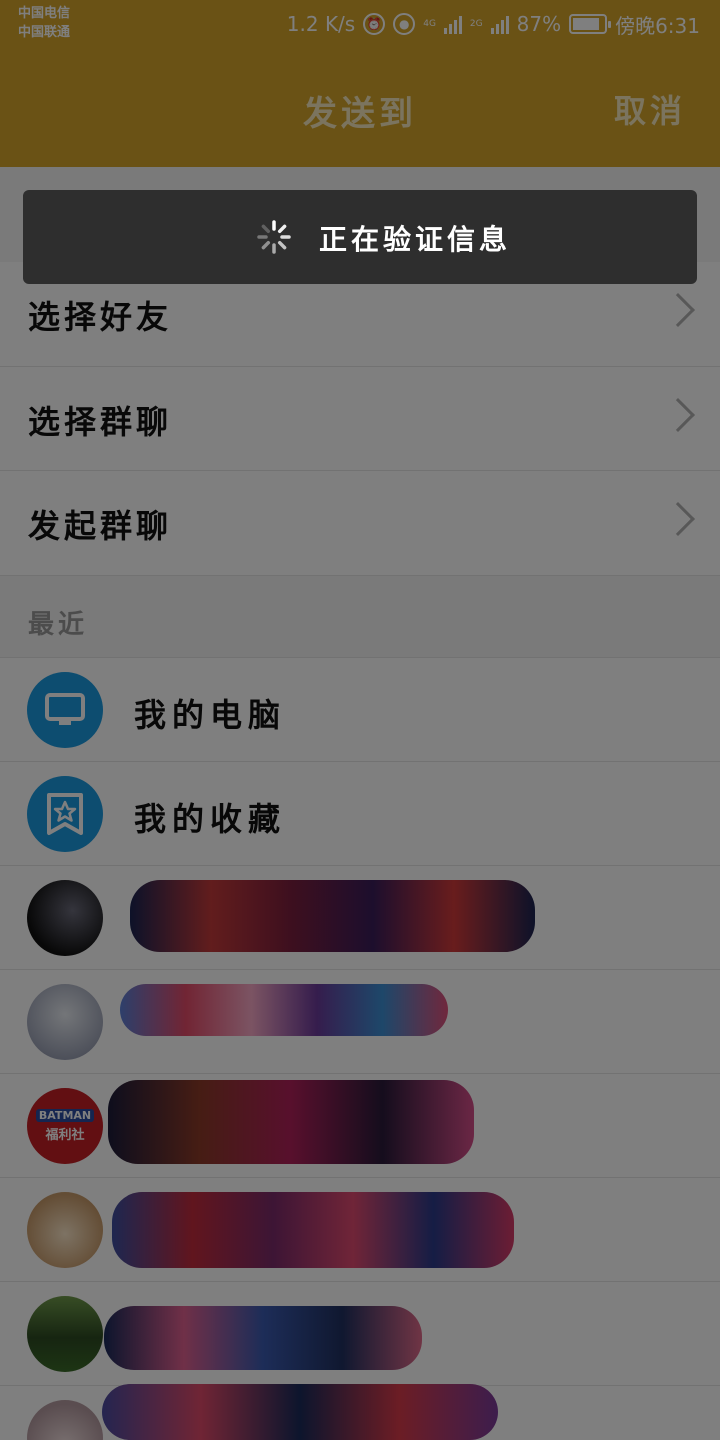 Image resolution: width=720 pixels, height=1440 pixels. Describe the element at coordinates (415, 239) in the screenshot. I see `toast-message: 正在验证信息` at that location.